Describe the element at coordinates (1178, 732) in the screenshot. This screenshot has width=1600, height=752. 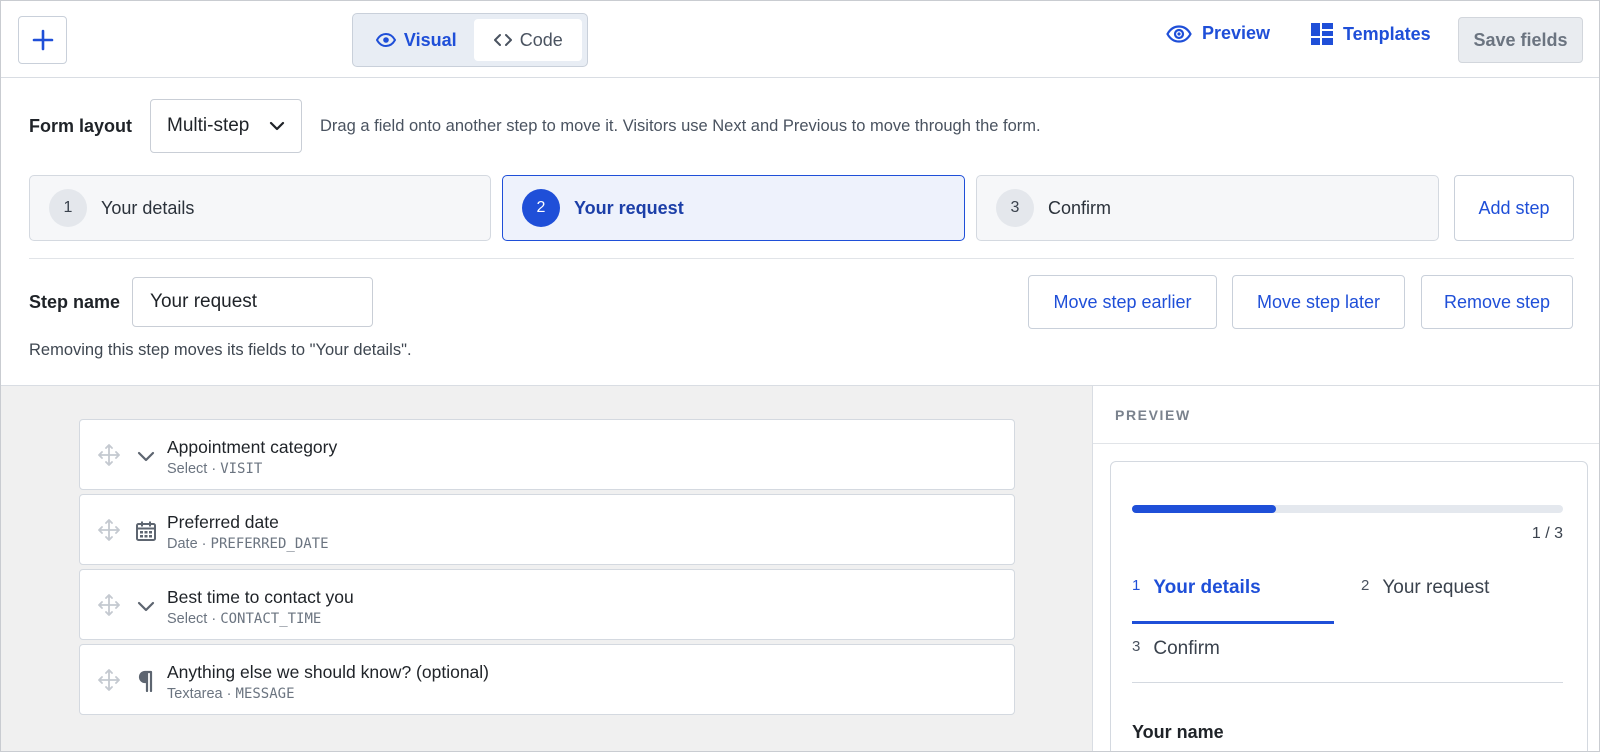
I see `preview-field-label: Your name` at that location.